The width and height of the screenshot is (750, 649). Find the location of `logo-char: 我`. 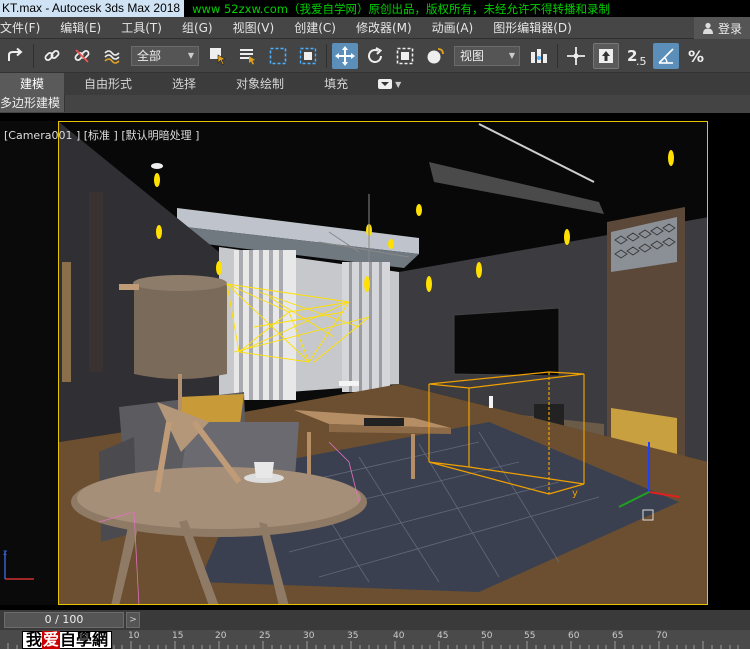

logo-char: 我 is located at coordinates (34, 639).